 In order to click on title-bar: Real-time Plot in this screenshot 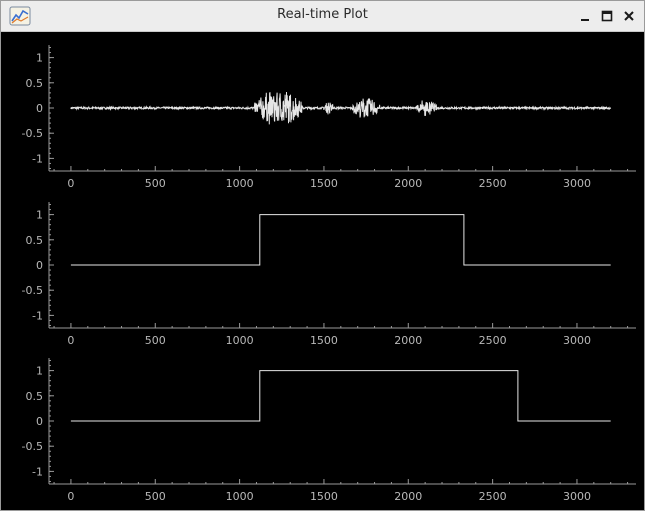, I will do `click(322, 16)`.